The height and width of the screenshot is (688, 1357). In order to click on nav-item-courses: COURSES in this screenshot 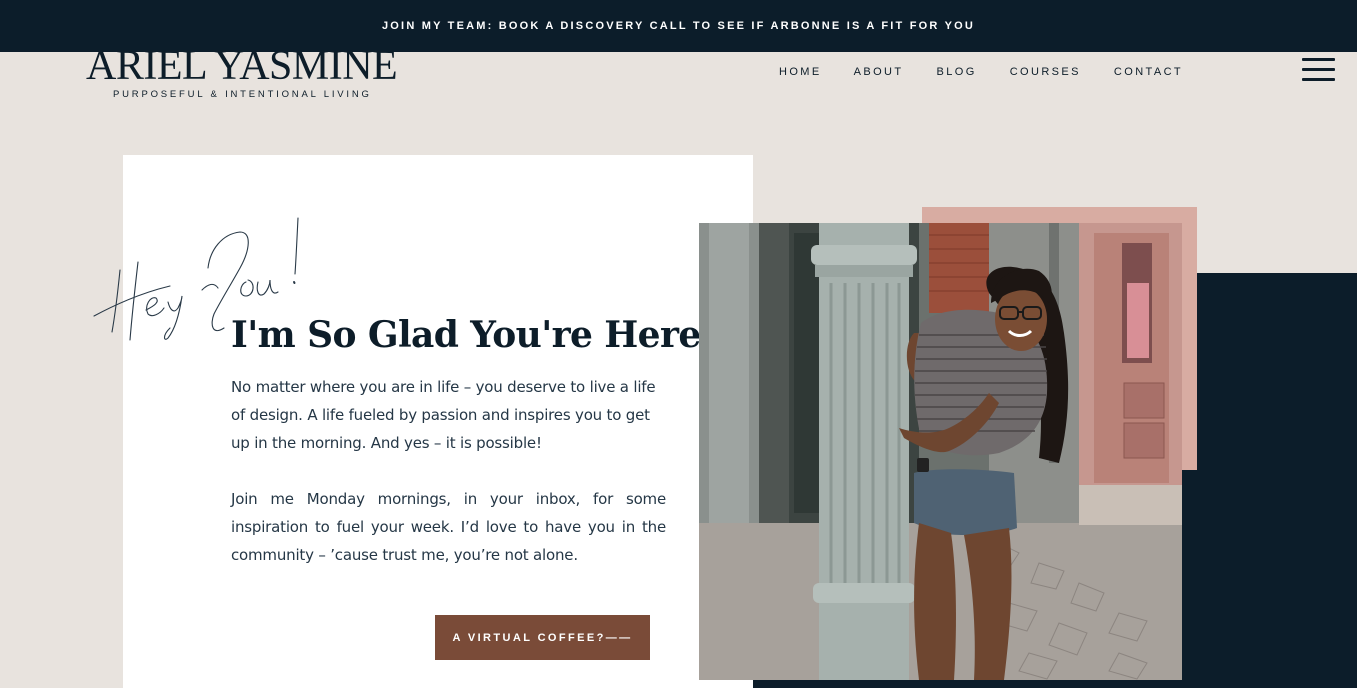, I will do `click(1045, 72)`.